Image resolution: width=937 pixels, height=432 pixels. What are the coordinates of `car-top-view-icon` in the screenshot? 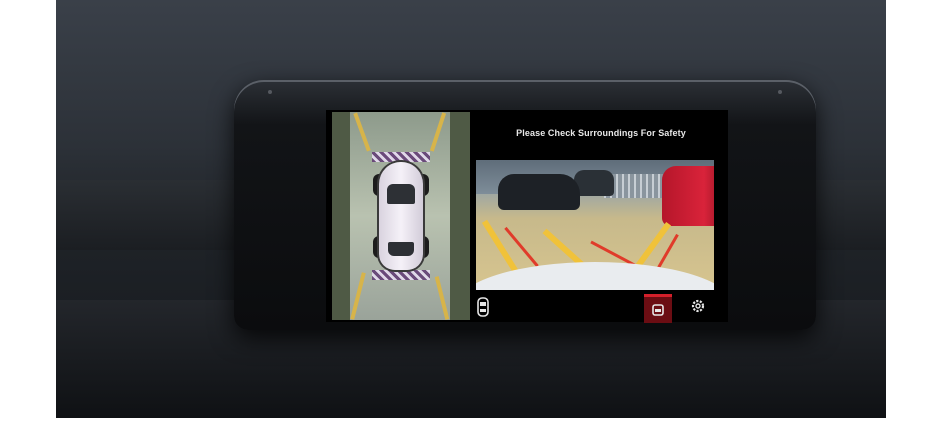 It's located at (483, 307).